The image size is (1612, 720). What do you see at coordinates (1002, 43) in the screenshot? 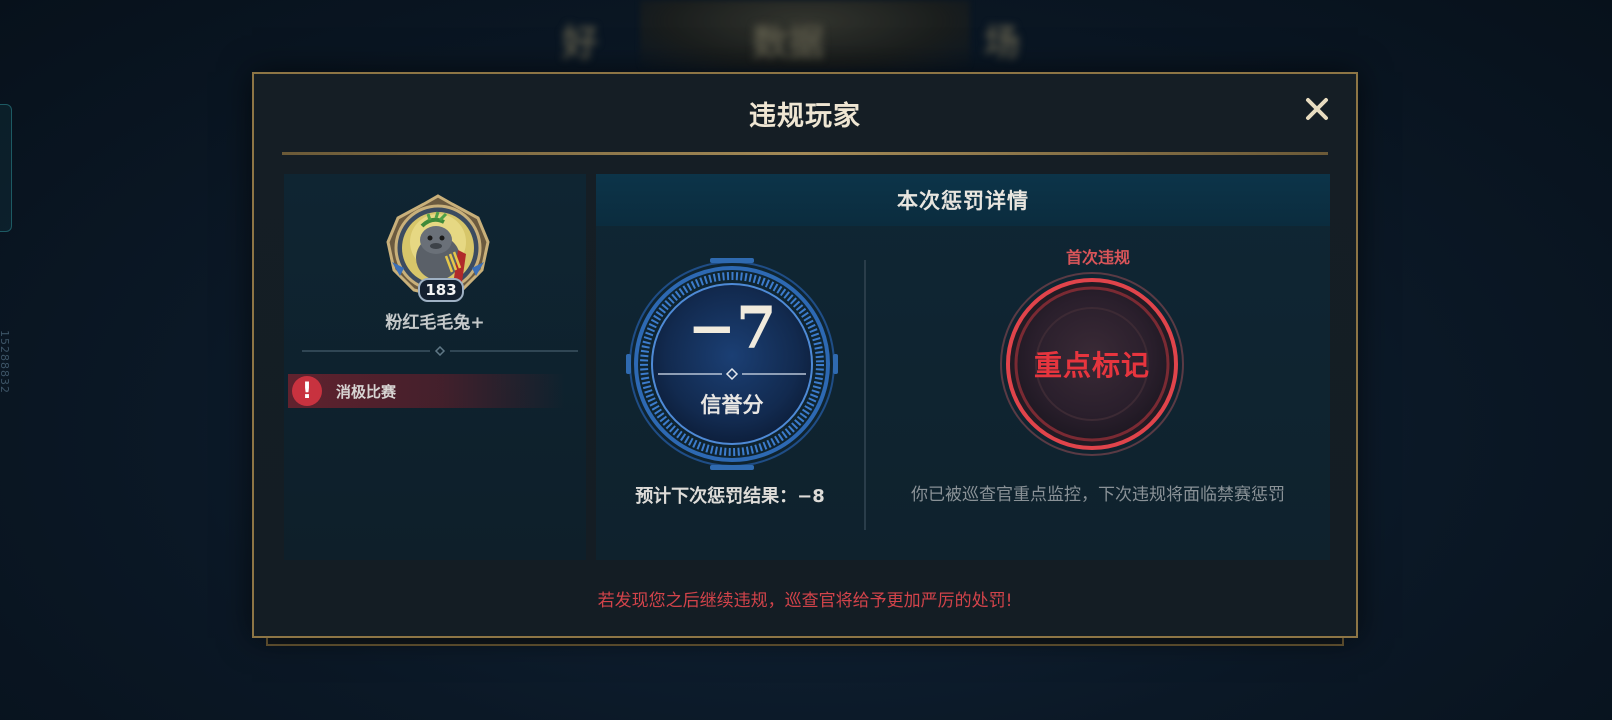
I see `background-header-right: 场` at bounding box center [1002, 43].